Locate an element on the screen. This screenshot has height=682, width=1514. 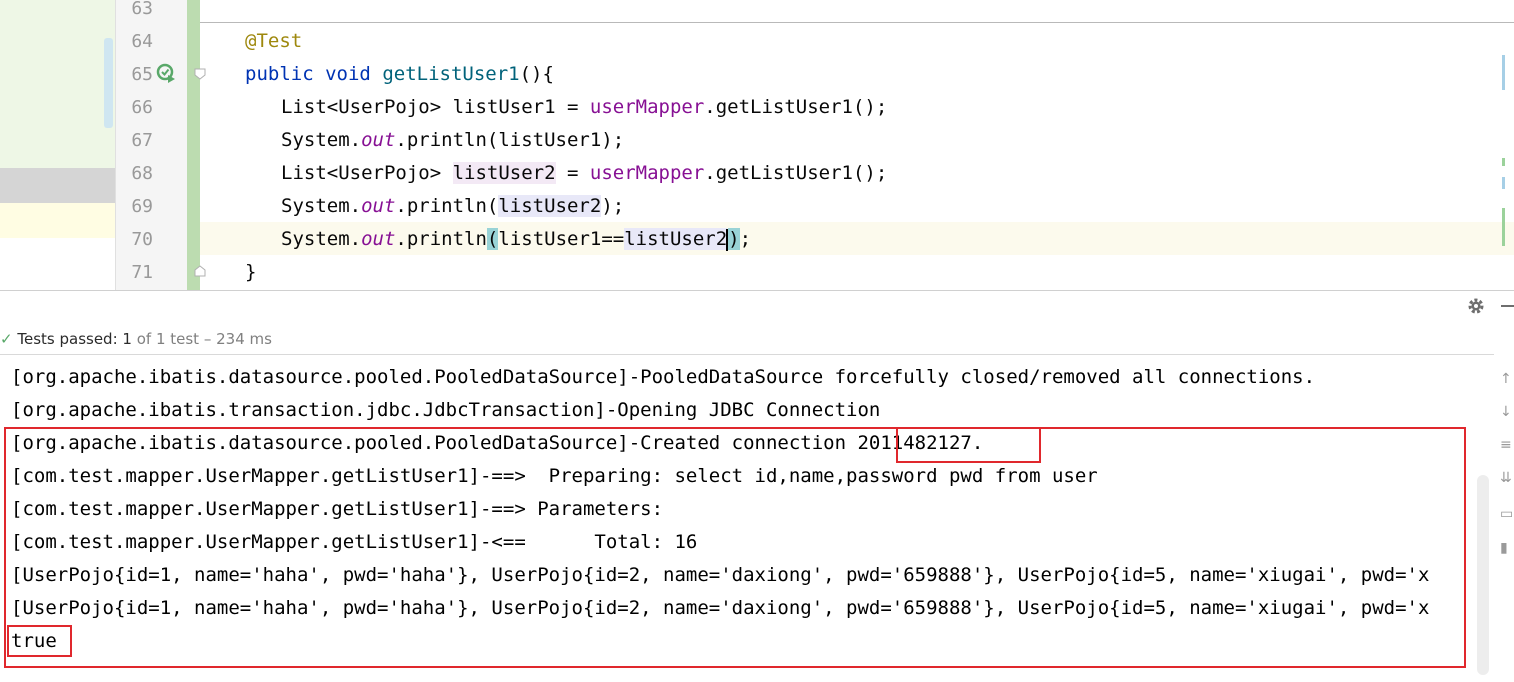
arrow-up-icon: ↑ is located at coordinates (1507, 379).